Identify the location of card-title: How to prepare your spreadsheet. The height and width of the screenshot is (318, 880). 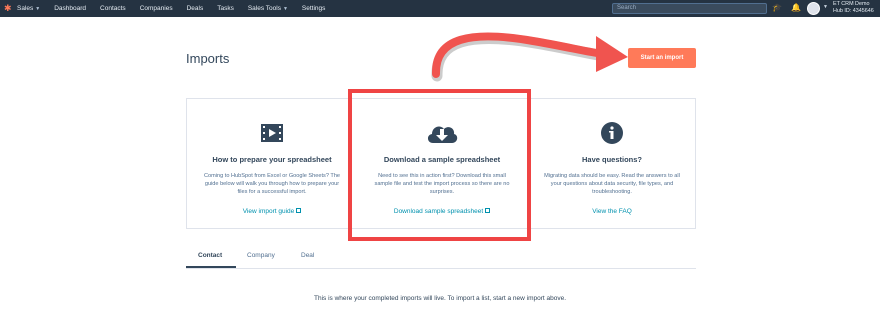
(272, 159).